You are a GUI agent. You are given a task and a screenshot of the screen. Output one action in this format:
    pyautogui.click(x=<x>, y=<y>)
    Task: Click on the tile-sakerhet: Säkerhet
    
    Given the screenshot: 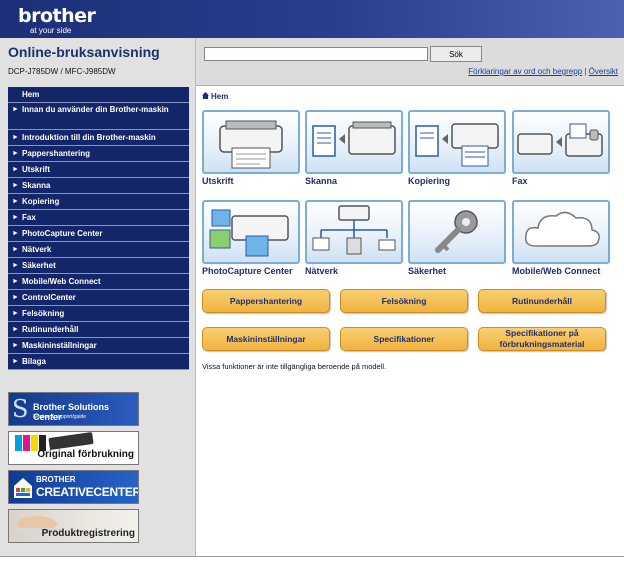 What is the action you would take?
    pyautogui.click(x=457, y=238)
    